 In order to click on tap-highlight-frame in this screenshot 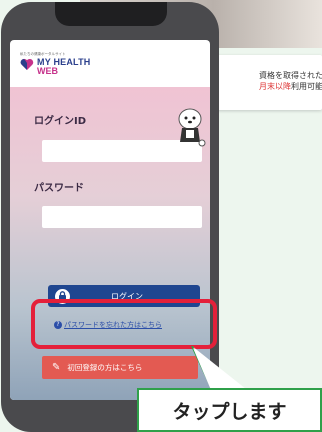, I will do `click(124, 324)`.